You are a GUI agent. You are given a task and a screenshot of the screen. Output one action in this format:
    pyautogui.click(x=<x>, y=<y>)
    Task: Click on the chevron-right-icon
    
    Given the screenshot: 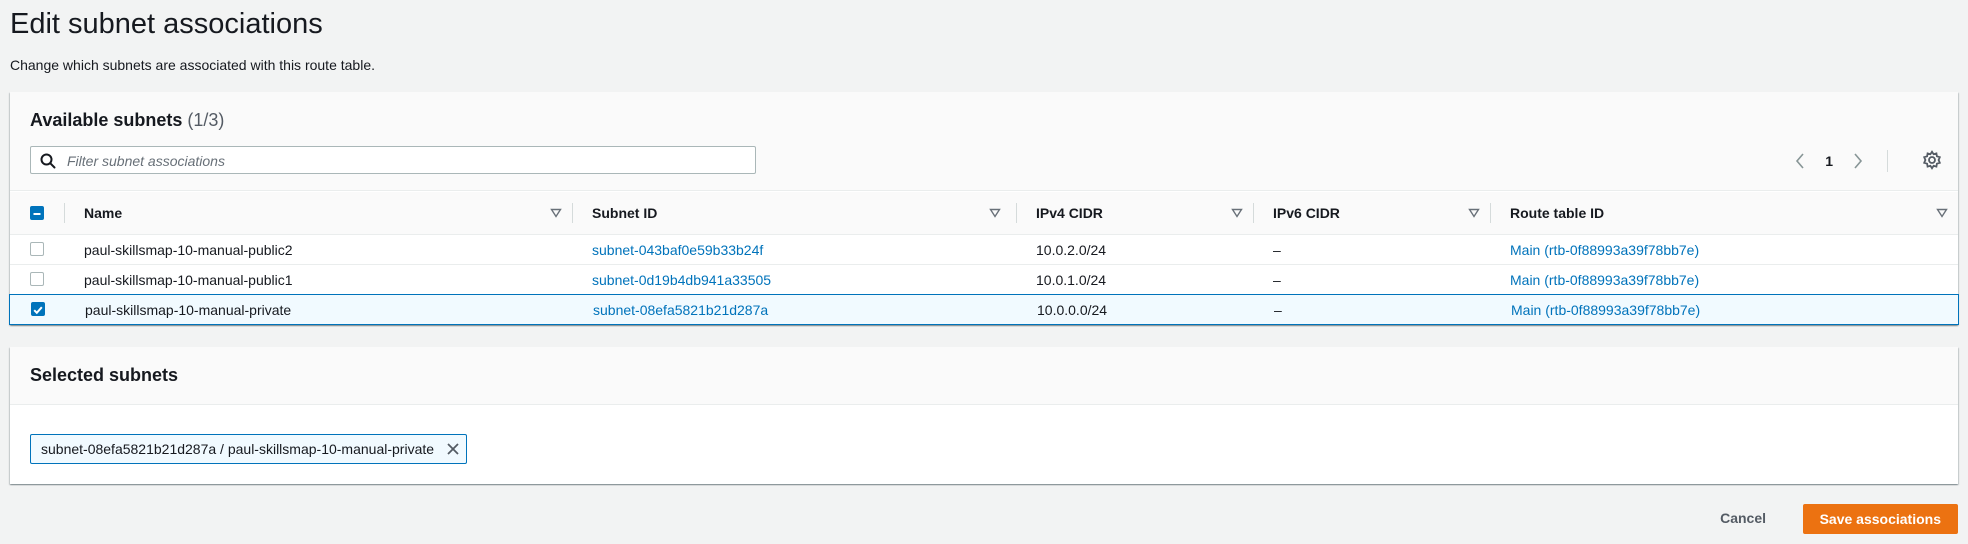 What is the action you would take?
    pyautogui.click(x=1858, y=161)
    